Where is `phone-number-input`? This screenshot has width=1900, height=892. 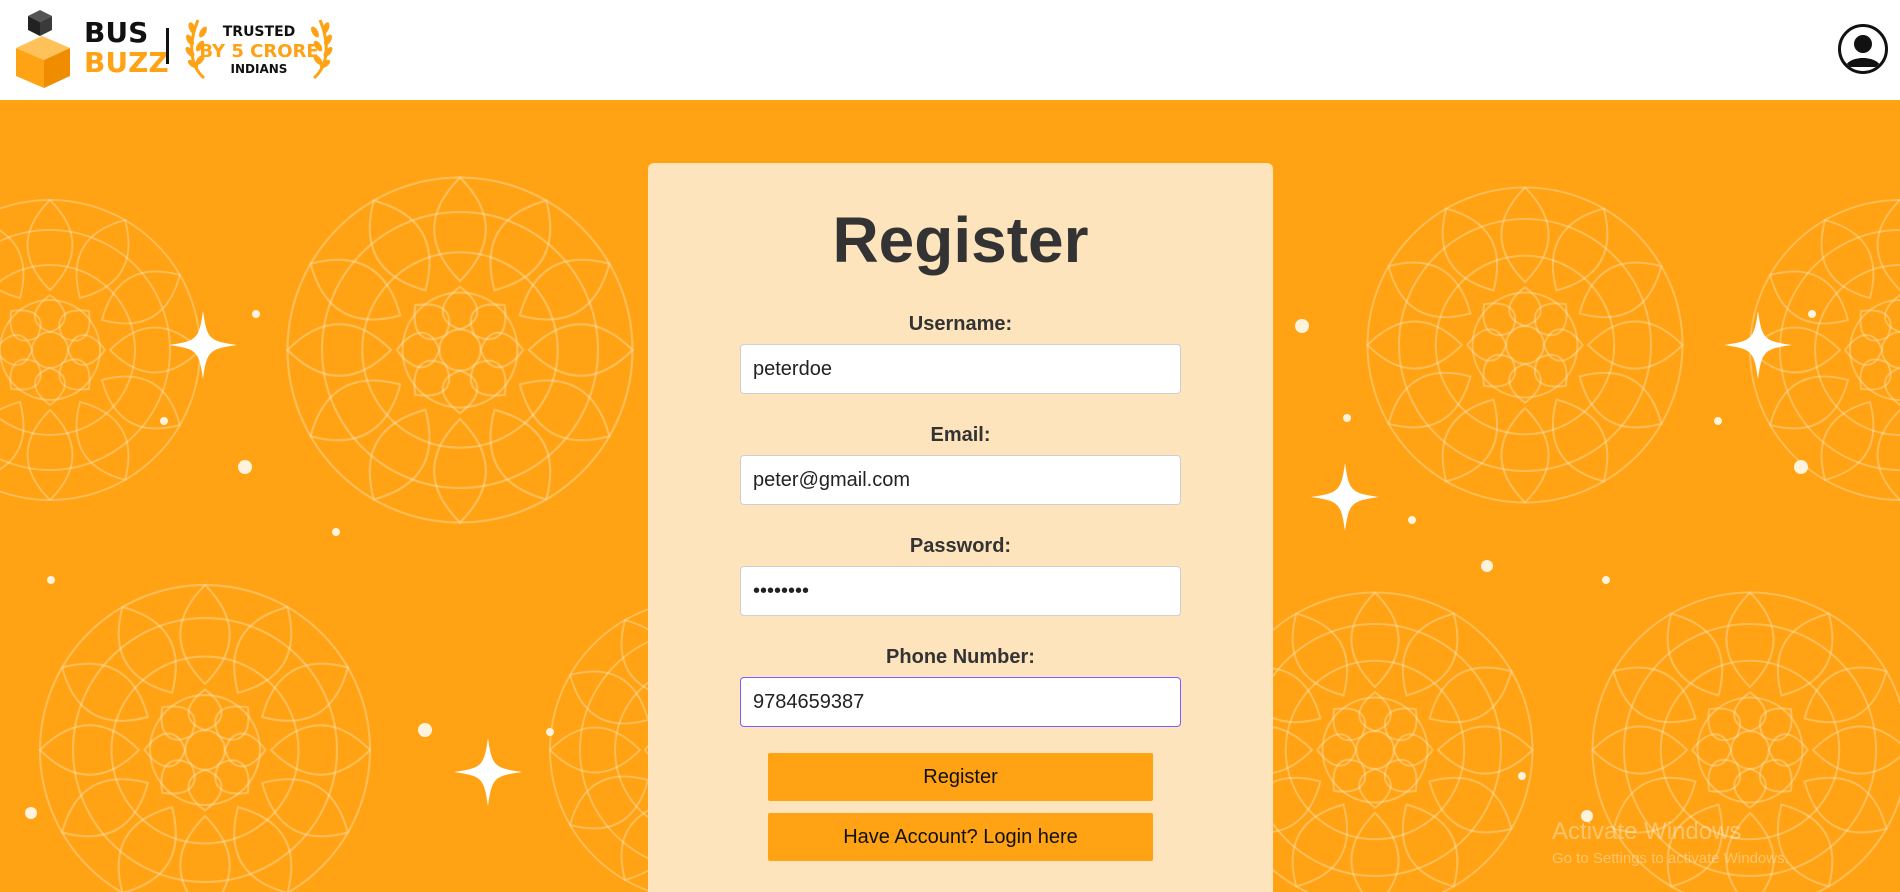
phone-number-input is located at coordinates (960, 702).